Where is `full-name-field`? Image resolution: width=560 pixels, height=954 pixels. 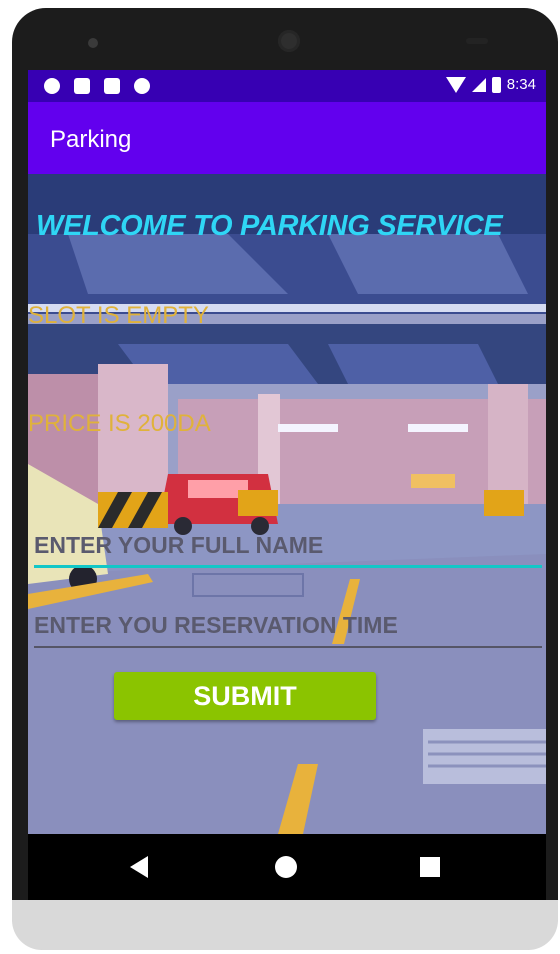 full-name-field is located at coordinates (288, 548).